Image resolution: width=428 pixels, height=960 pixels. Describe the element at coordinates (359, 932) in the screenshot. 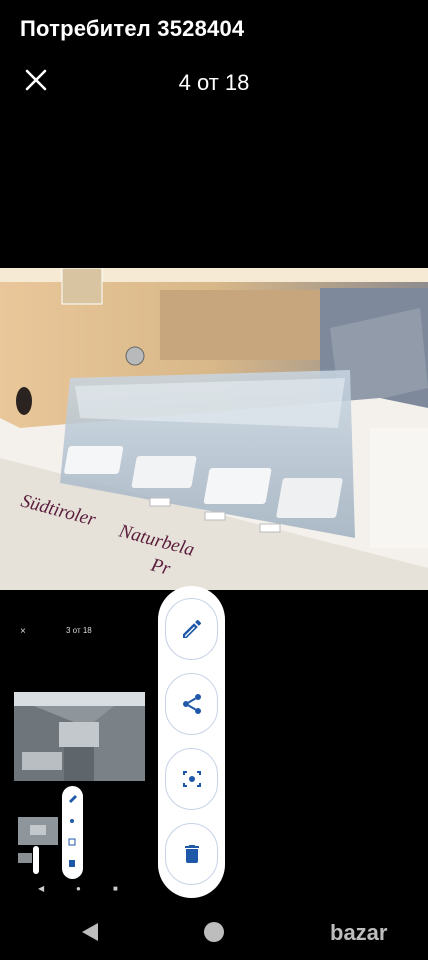

I see `brand-text: bazar` at that location.